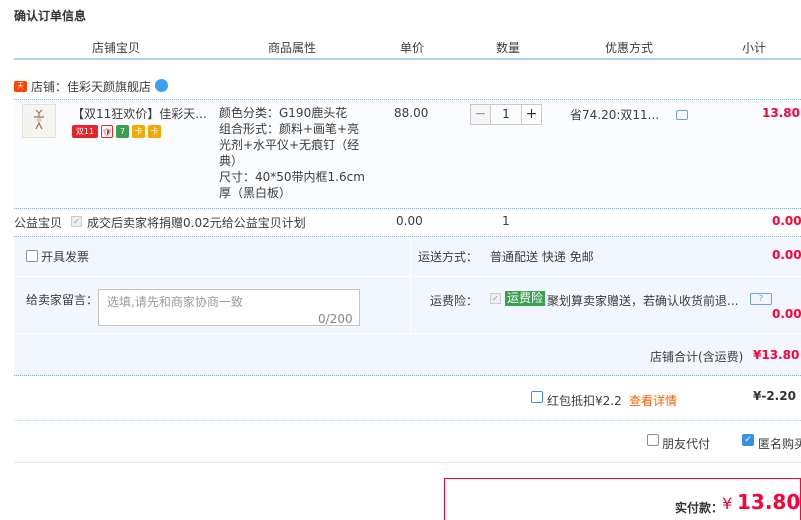 This screenshot has width=801, height=520. Describe the element at coordinates (769, 502) in the screenshot. I see `payment-amount: 13.80` at that location.